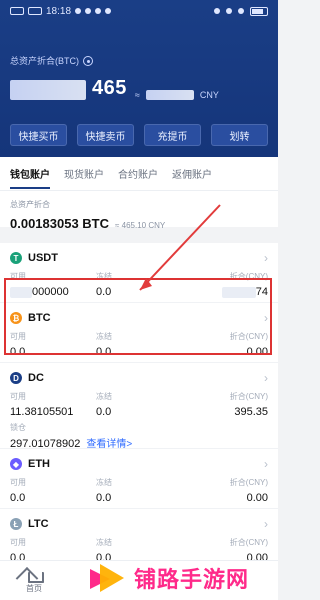  Describe the element at coordinates (53, 284) in the screenshot. I see `available-col: 可用 000000` at that location.